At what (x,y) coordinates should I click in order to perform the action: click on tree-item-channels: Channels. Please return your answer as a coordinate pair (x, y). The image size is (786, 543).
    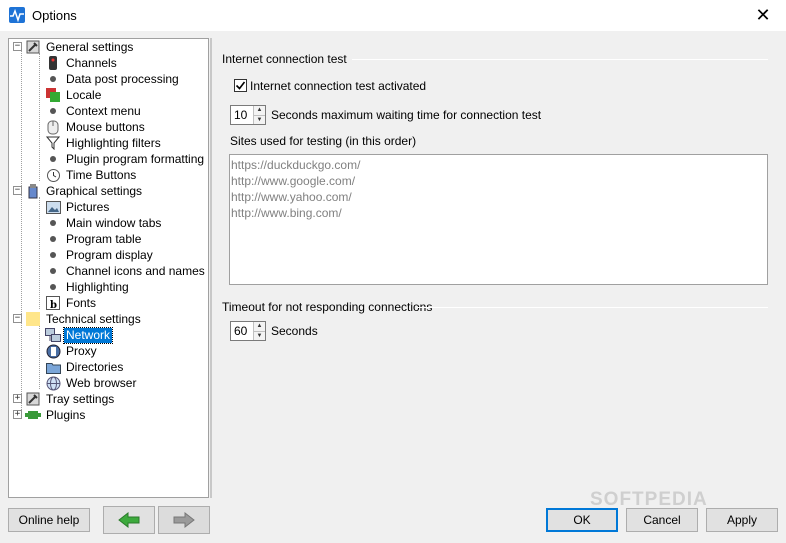
    Looking at the image, I should click on (82, 63).